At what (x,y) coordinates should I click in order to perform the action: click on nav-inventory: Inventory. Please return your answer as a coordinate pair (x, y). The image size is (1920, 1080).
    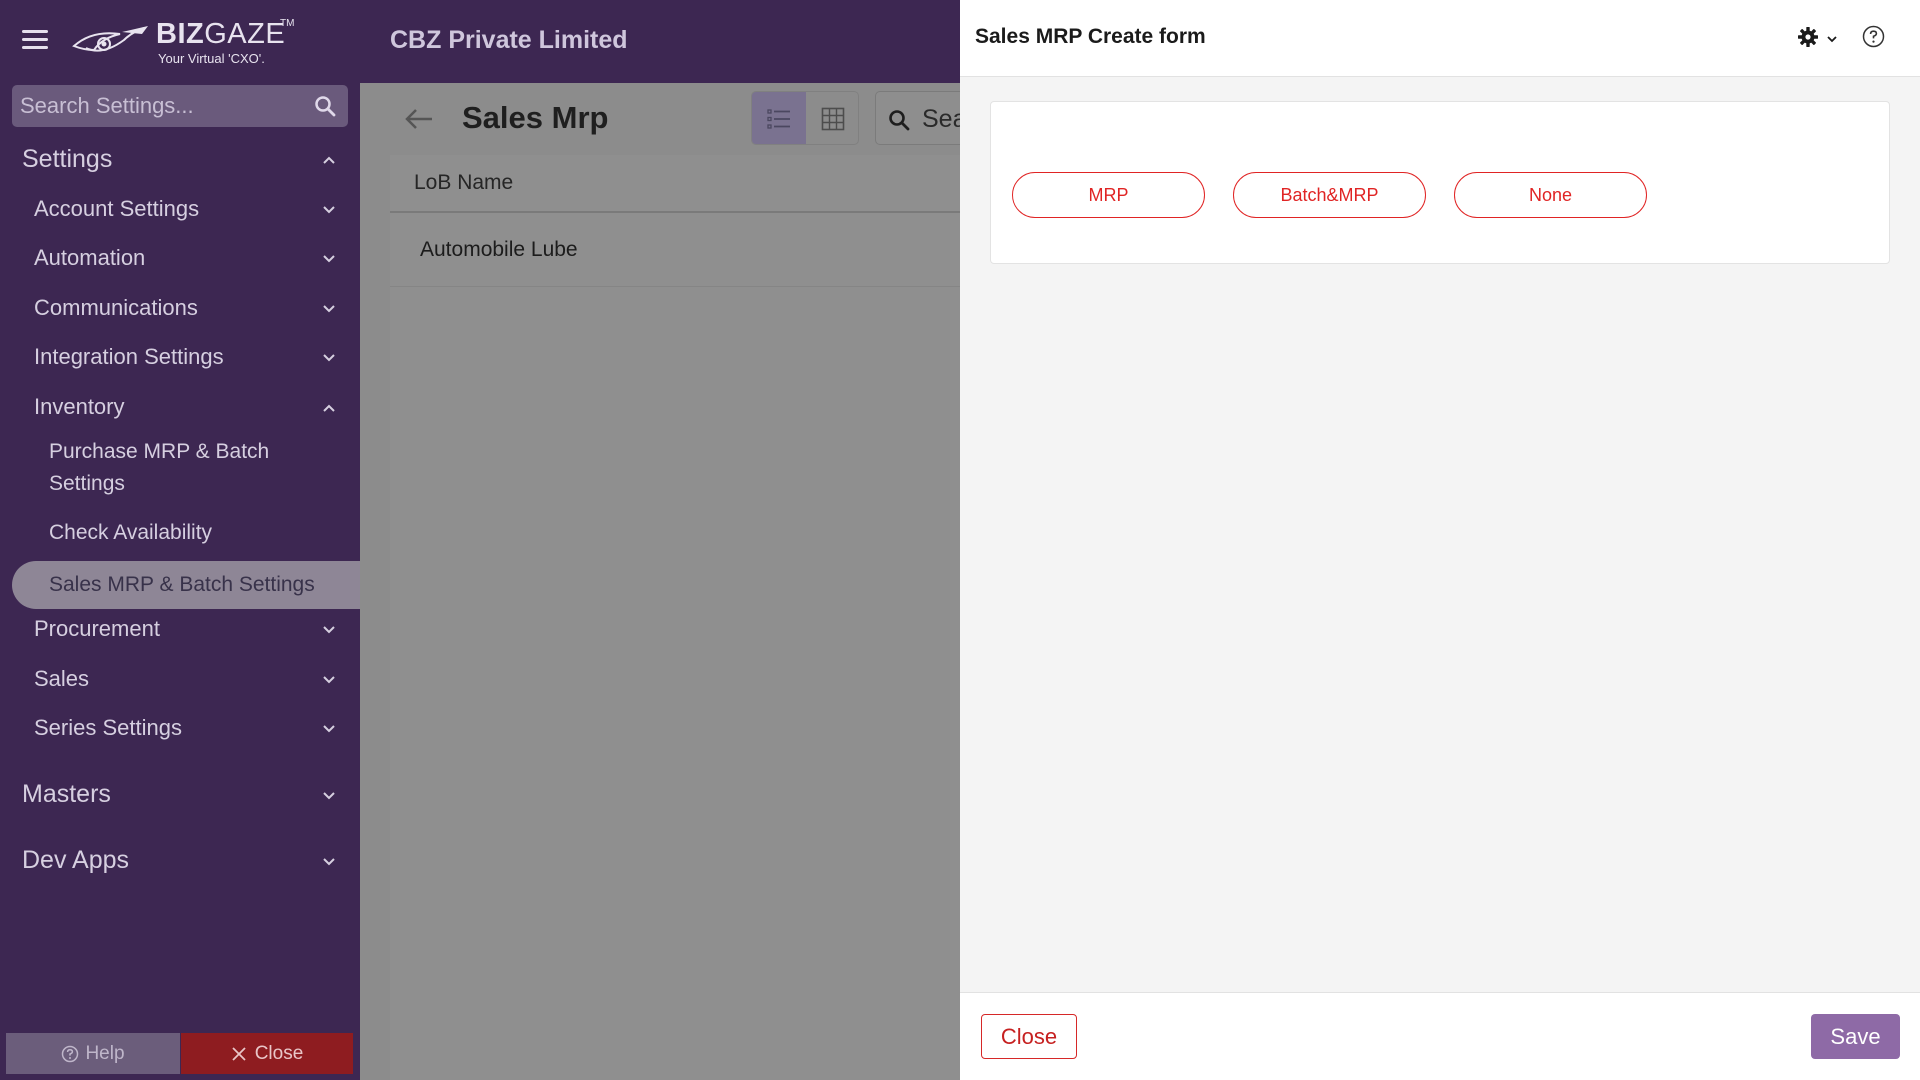
    Looking at the image, I should click on (180, 407).